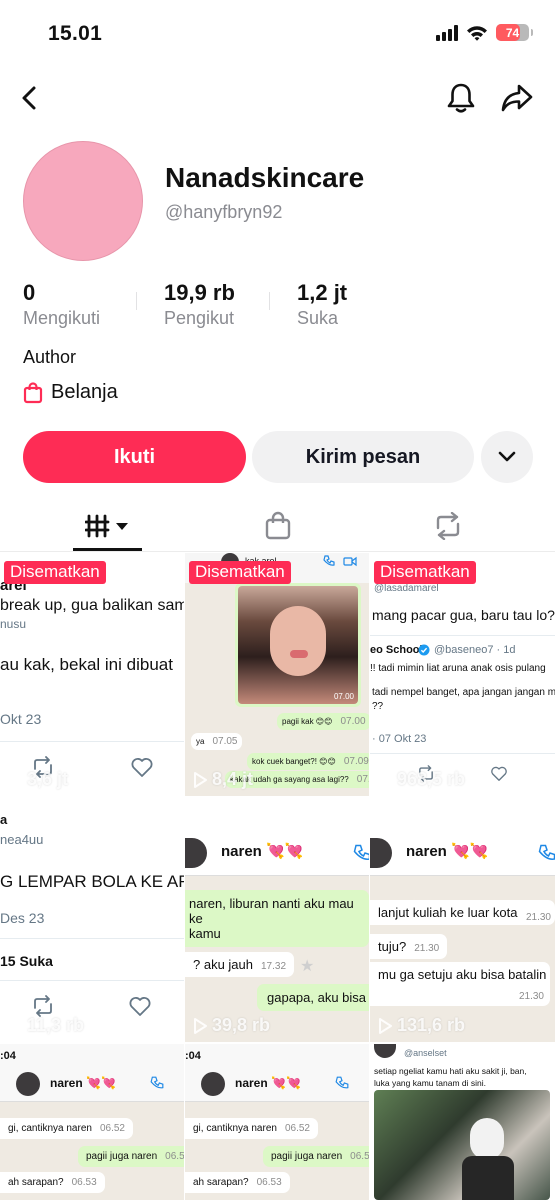 This screenshot has height=1200, width=555. I want to click on view-count: 968,5 rb, so click(421, 779).